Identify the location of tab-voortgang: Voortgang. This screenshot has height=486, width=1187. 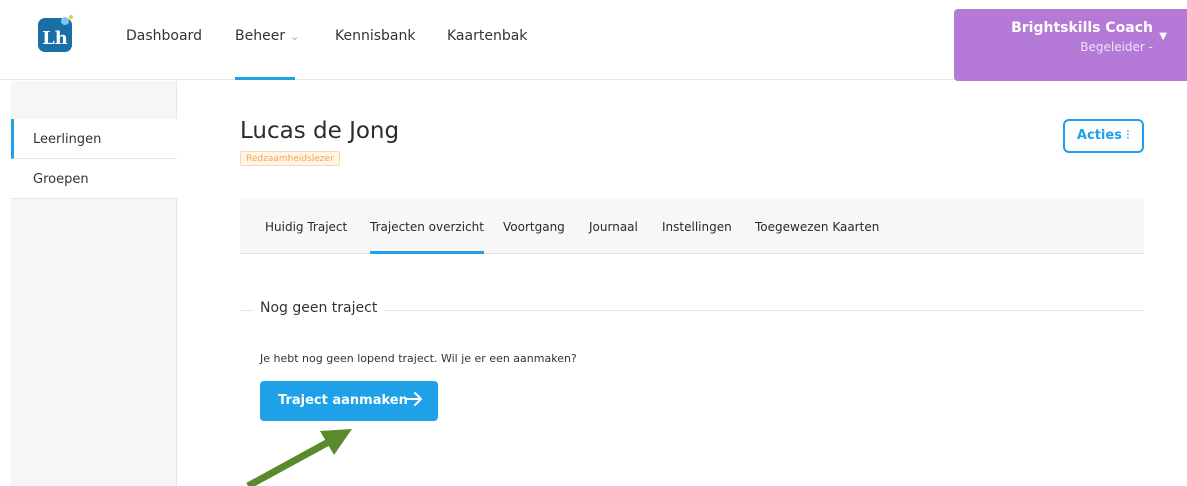
(534, 236).